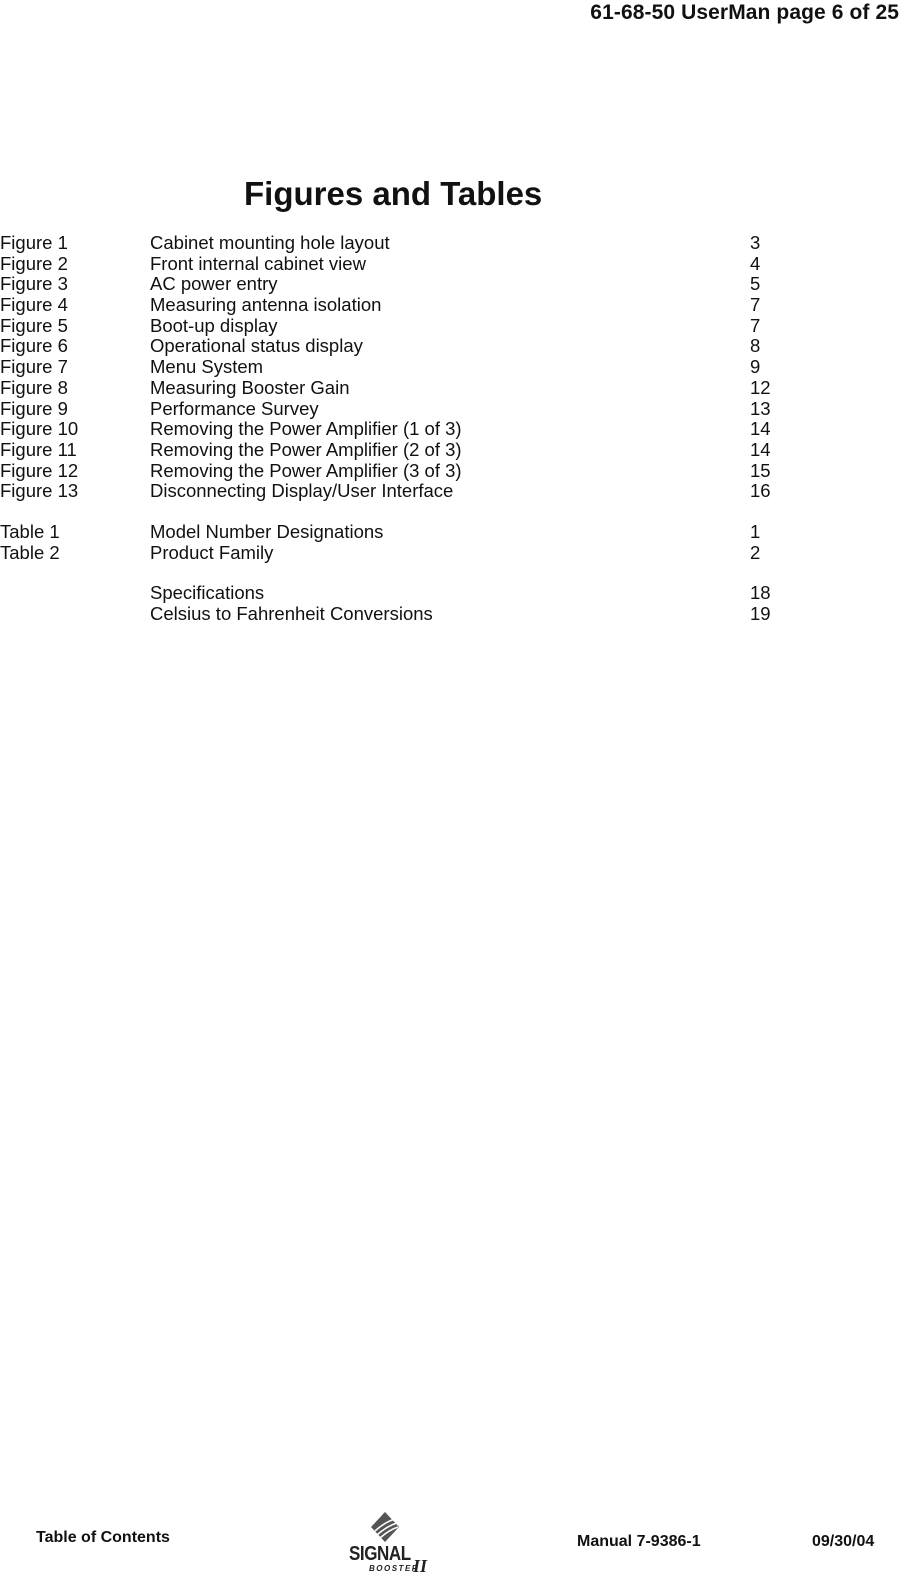  What do you see at coordinates (760, 387) in the screenshot?
I see `toc-entry-page: 12` at bounding box center [760, 387].